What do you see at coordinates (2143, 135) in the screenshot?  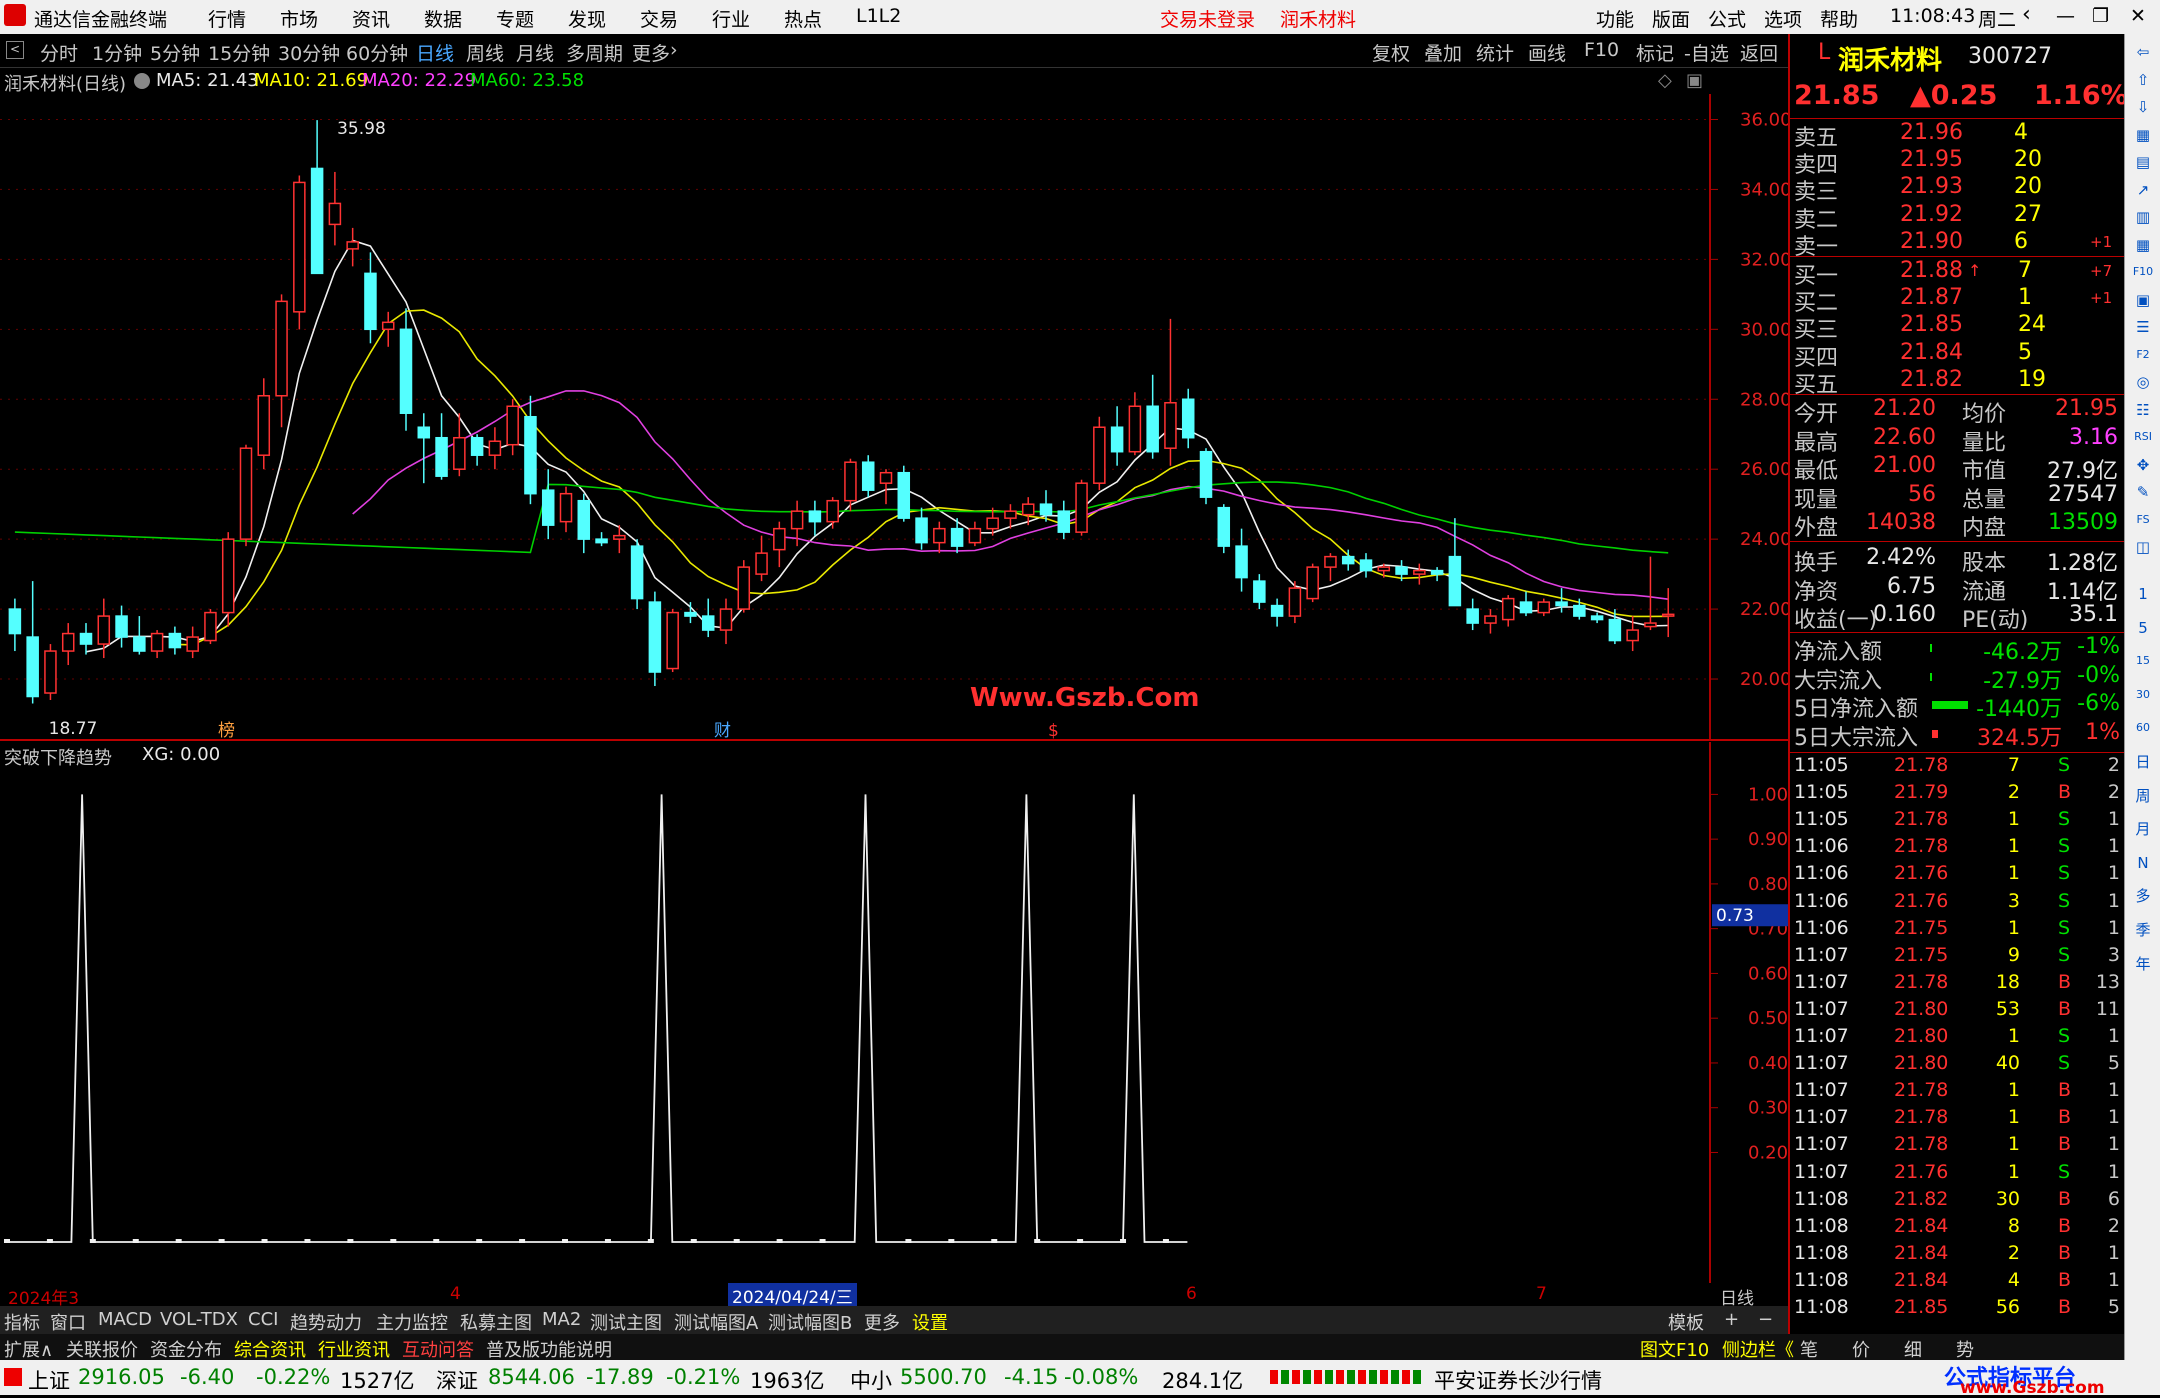 I see `side-tool-icon: ▦` at bounding box center [2143, 135].